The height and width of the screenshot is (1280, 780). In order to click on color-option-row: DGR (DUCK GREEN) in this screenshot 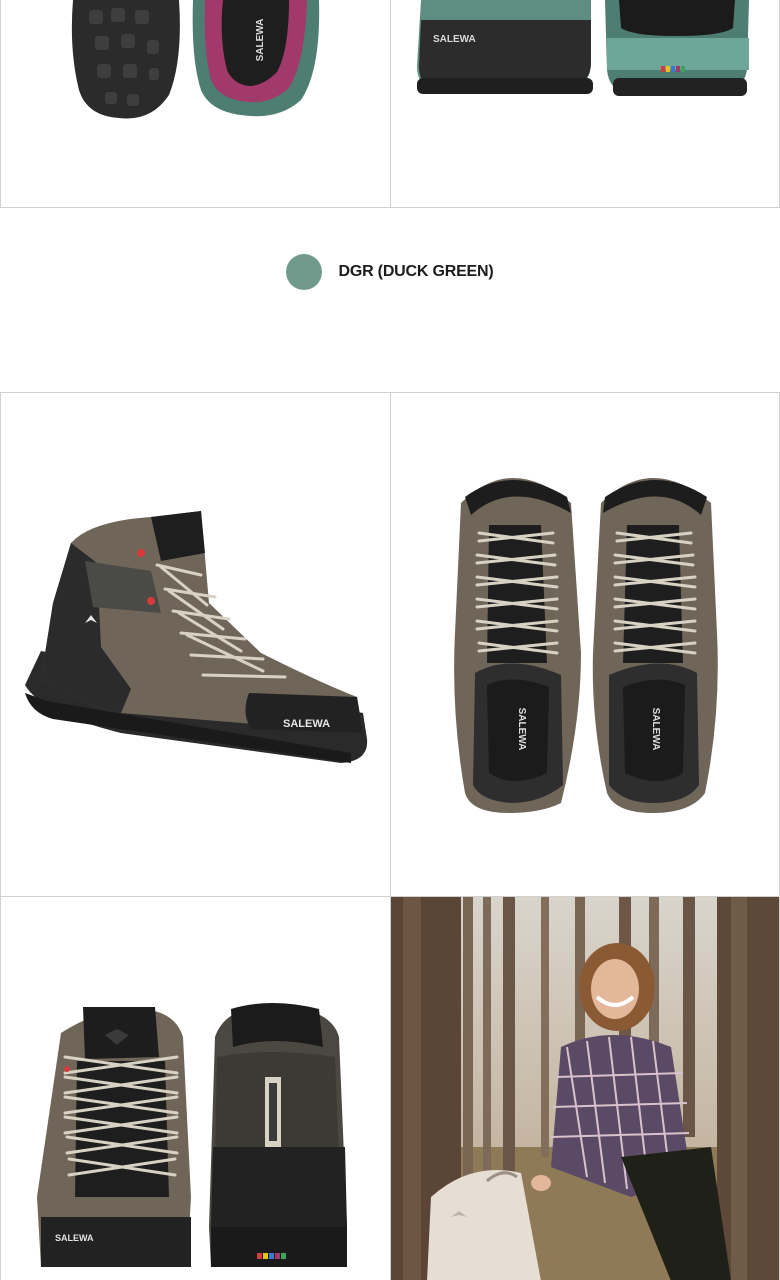, I will do `click(390, 300)`.